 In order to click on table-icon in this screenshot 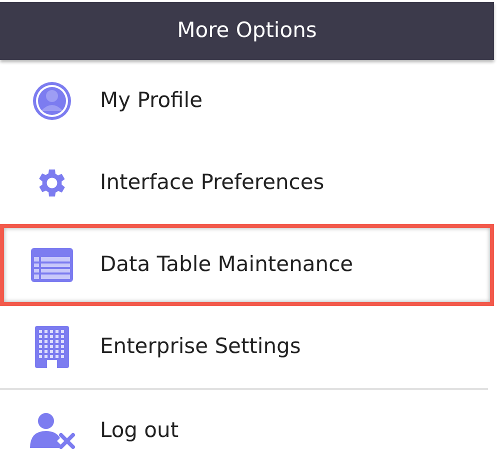, I will do `click(52, 265)`.